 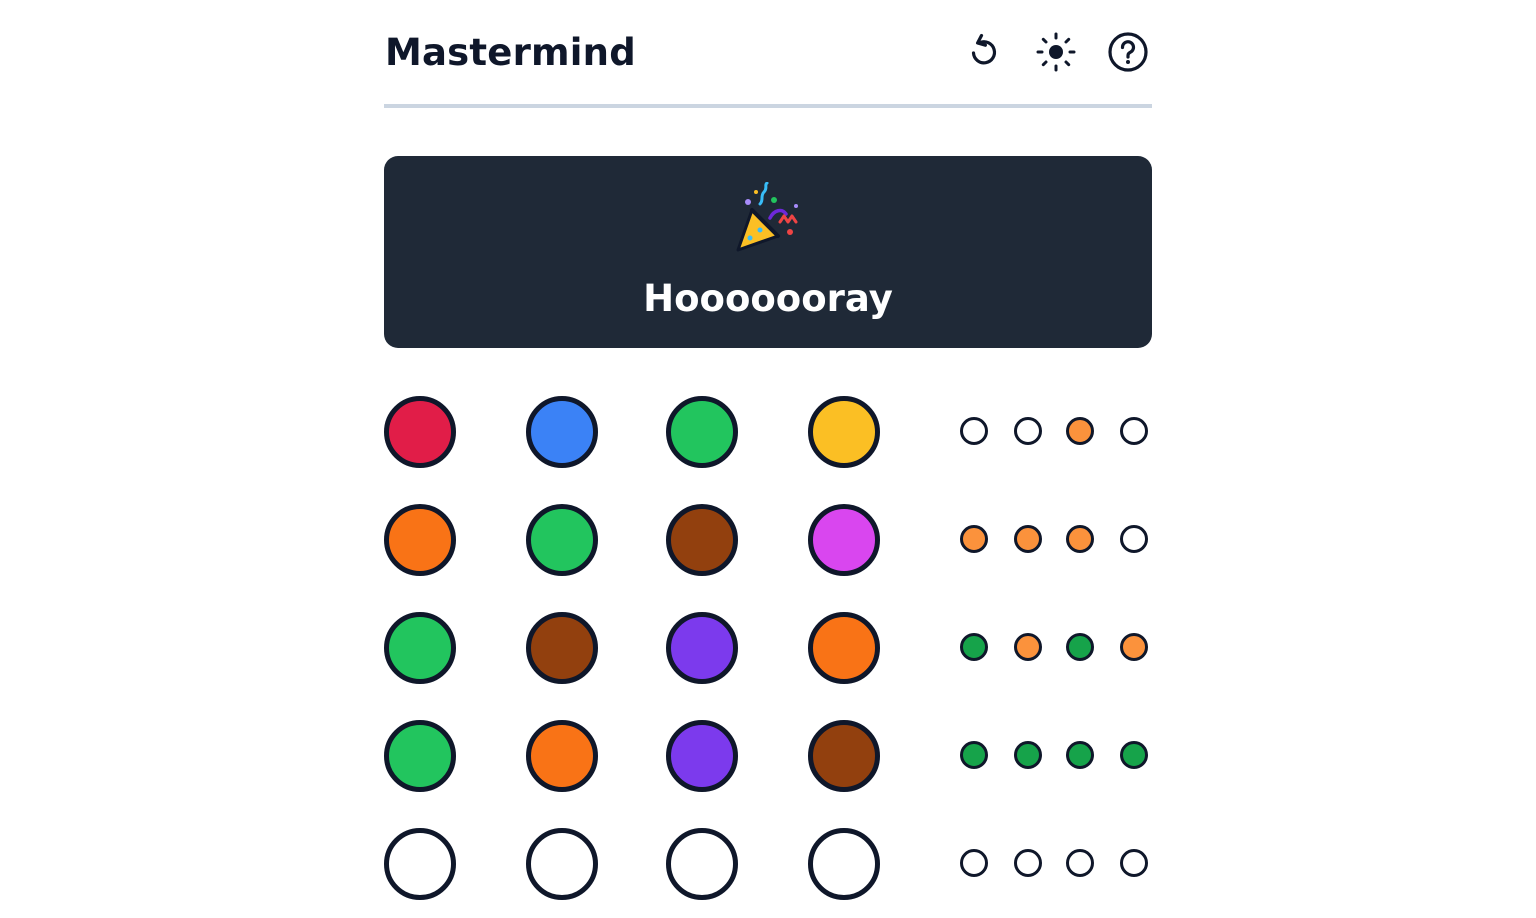 I want to click on party-popper-icon, so click(x=768, y=220).